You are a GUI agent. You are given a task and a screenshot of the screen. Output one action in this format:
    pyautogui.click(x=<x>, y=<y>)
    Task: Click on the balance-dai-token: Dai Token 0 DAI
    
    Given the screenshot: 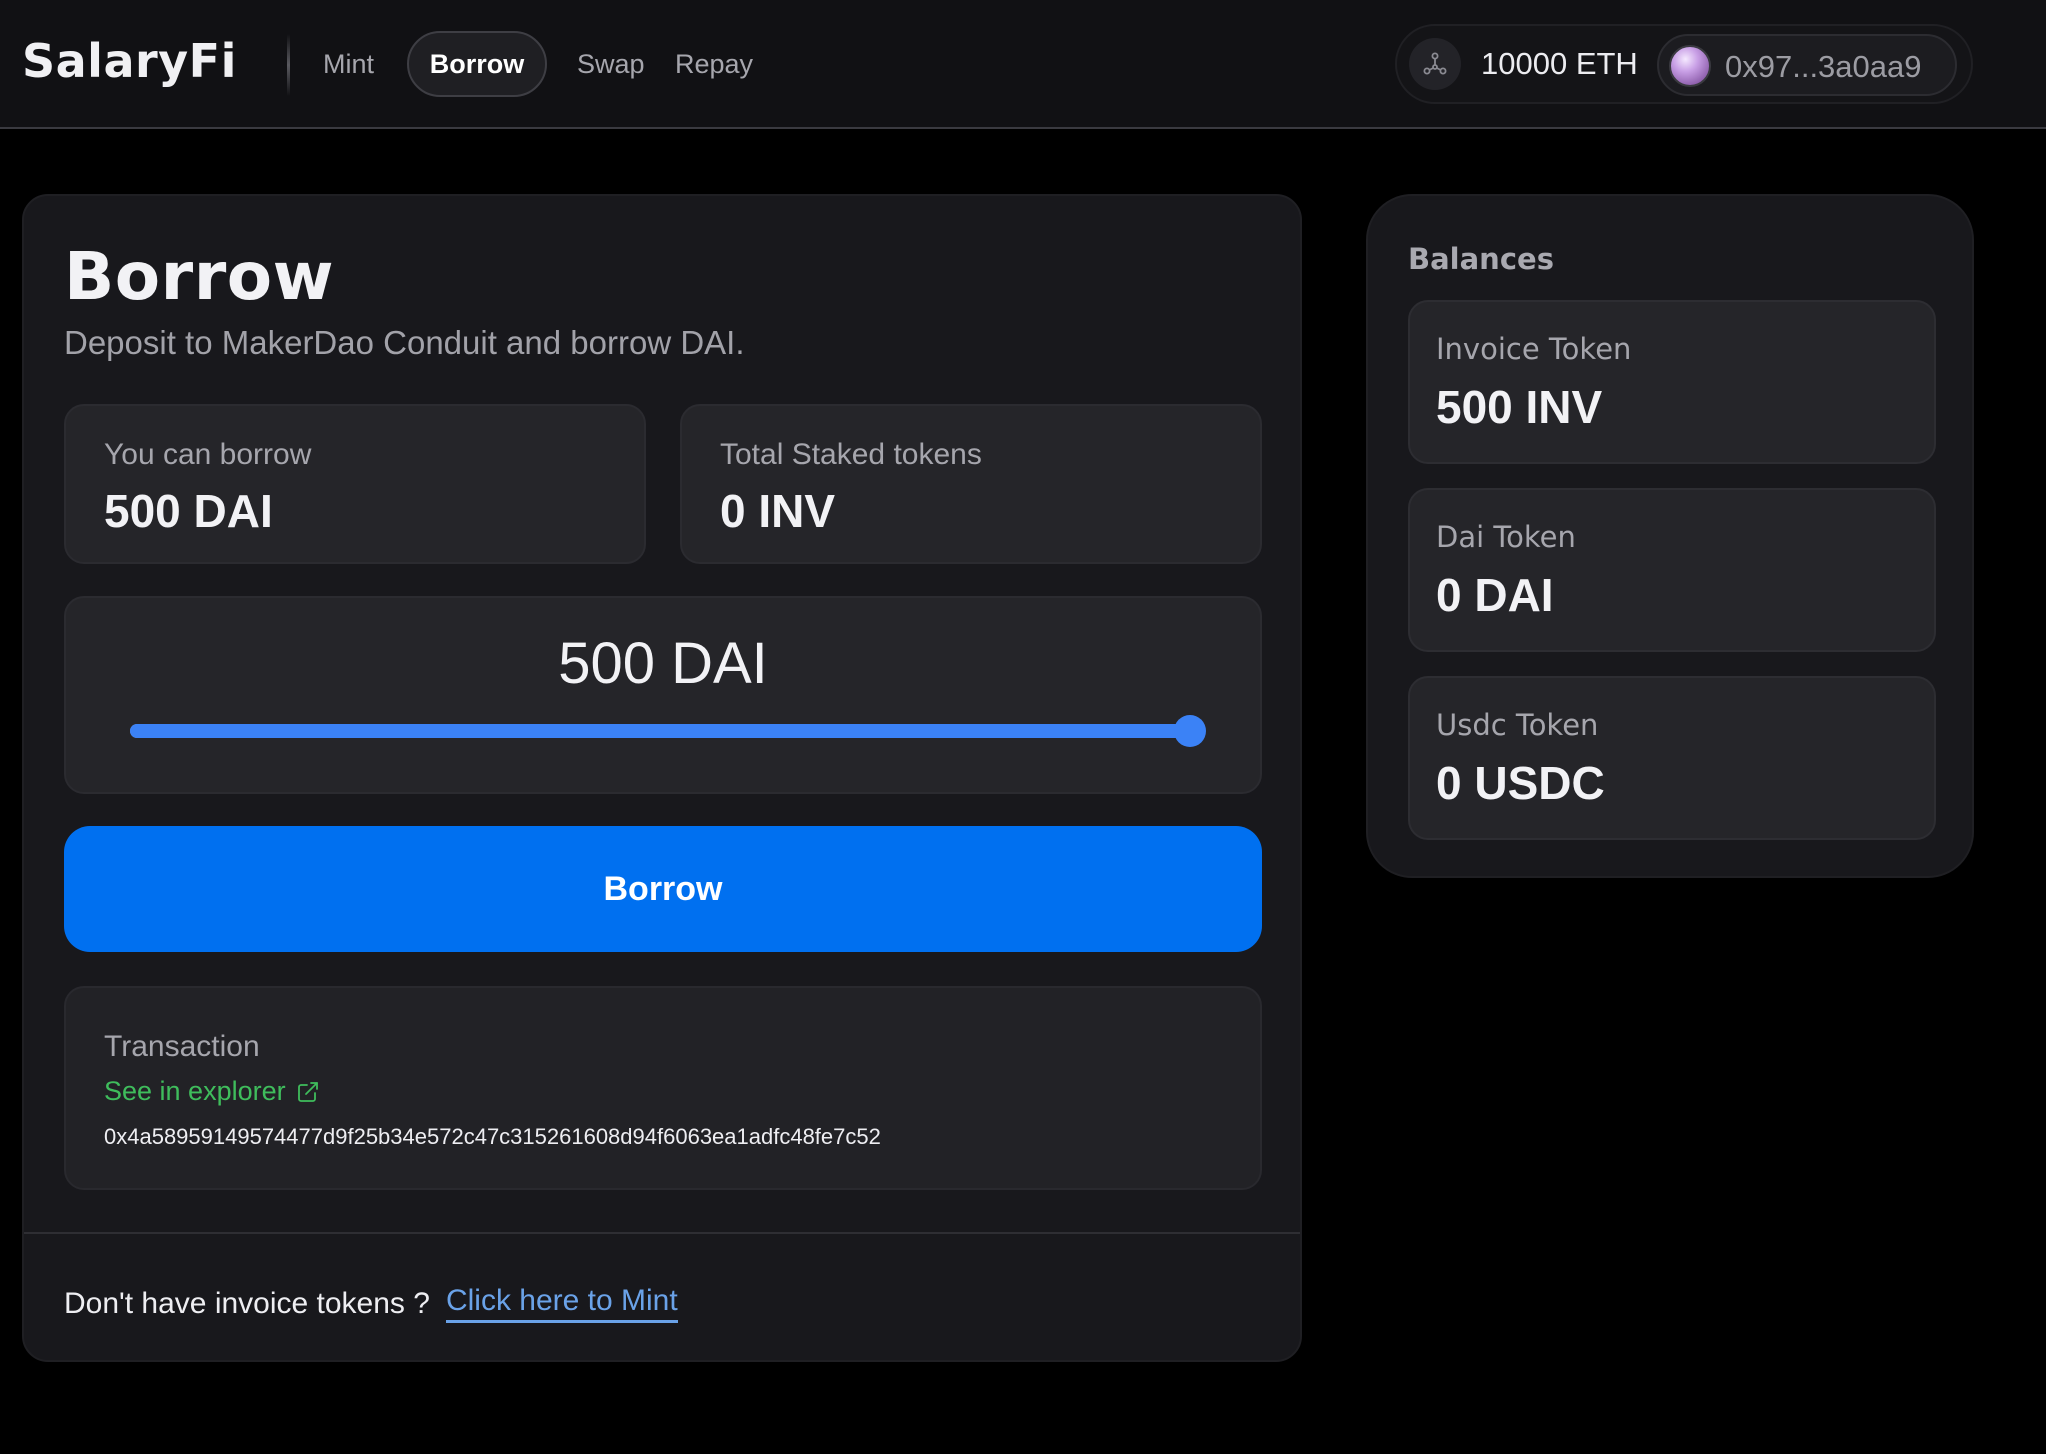 What is the action you would take?
    pyautogui.click(x=1672, y=570)
    